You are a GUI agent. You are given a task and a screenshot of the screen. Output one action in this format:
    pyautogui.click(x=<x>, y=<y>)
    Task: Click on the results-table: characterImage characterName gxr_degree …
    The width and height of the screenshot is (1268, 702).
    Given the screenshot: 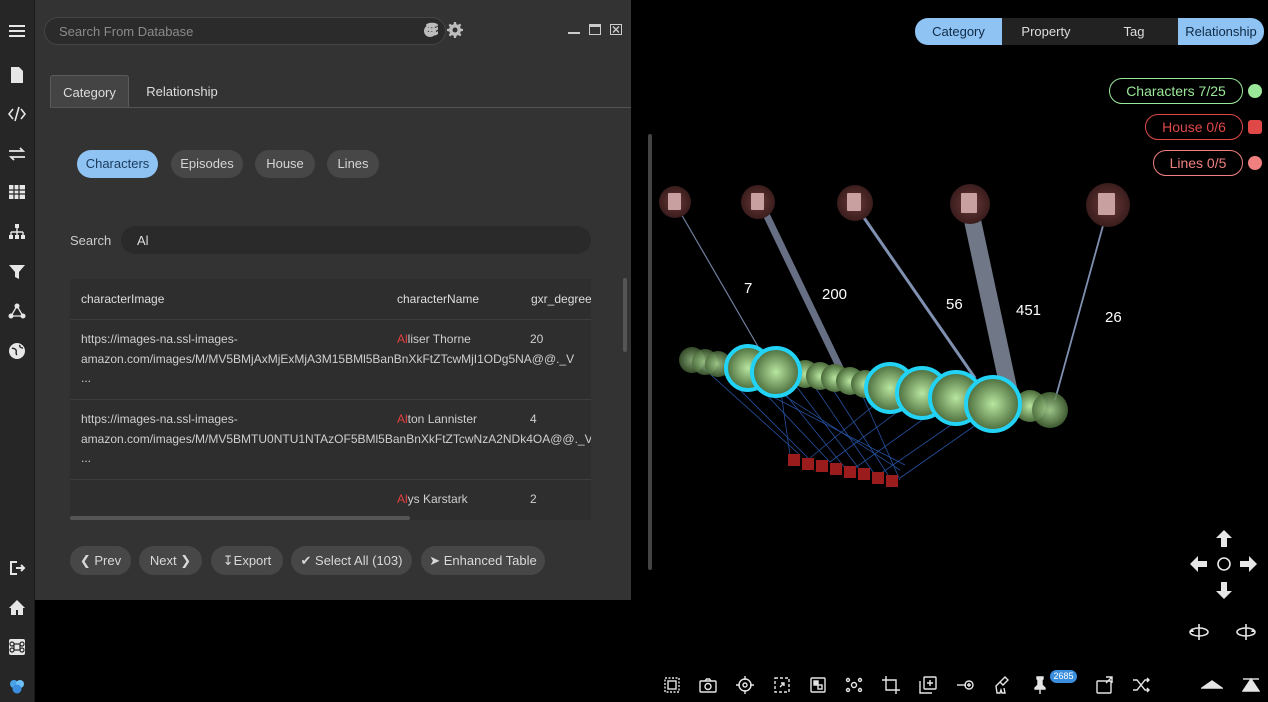 What is the action you would take?
    pyautogui.click(x=330, y=399)
    